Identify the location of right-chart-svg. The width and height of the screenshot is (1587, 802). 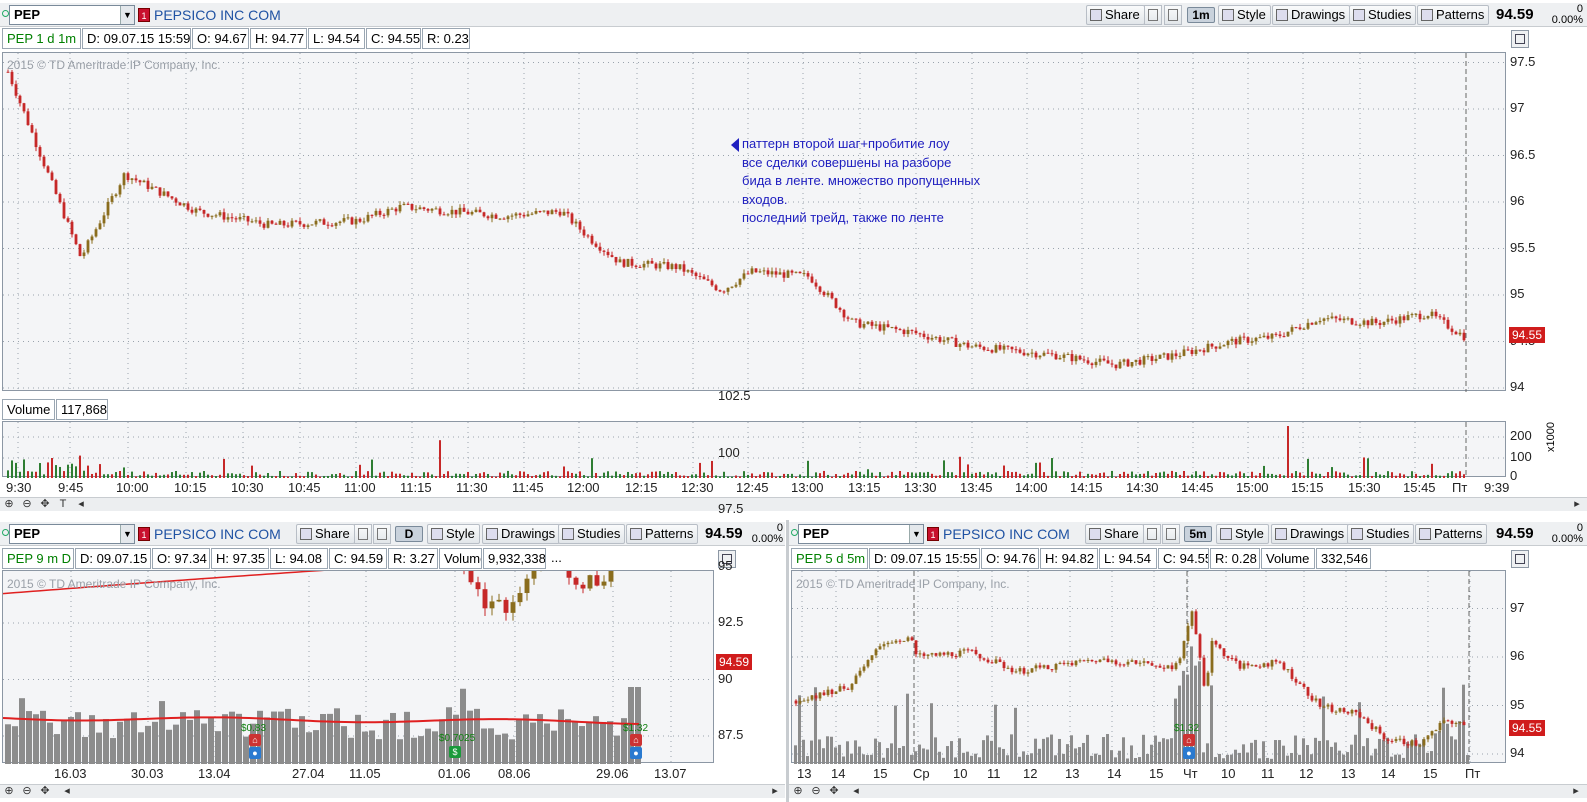
(1149, 667).